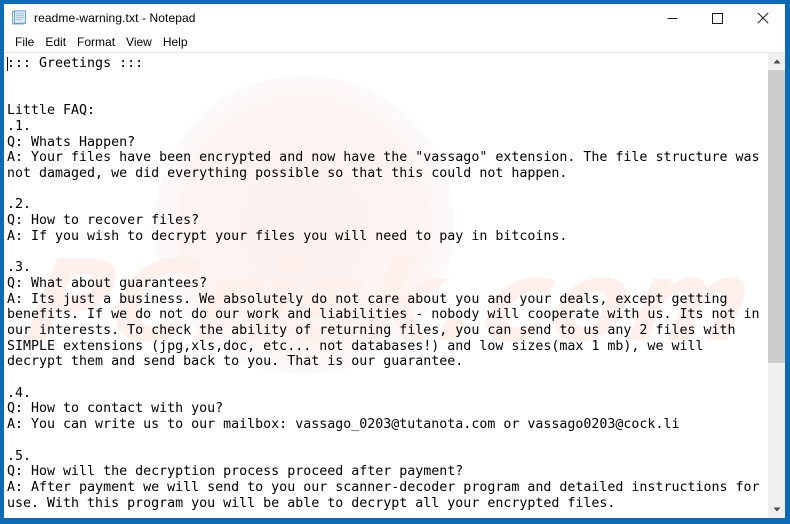 The height and width of the screenshot is (524, 790). Describe the element at coordinates (25, 42) in the screenshot. I see `menu-item-file: File` at that location.